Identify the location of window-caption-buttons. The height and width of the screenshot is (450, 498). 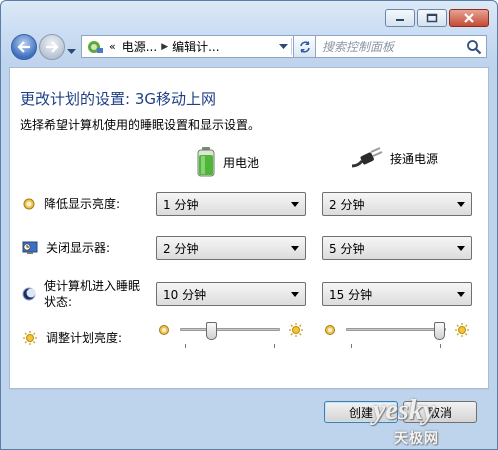
(437, 18).